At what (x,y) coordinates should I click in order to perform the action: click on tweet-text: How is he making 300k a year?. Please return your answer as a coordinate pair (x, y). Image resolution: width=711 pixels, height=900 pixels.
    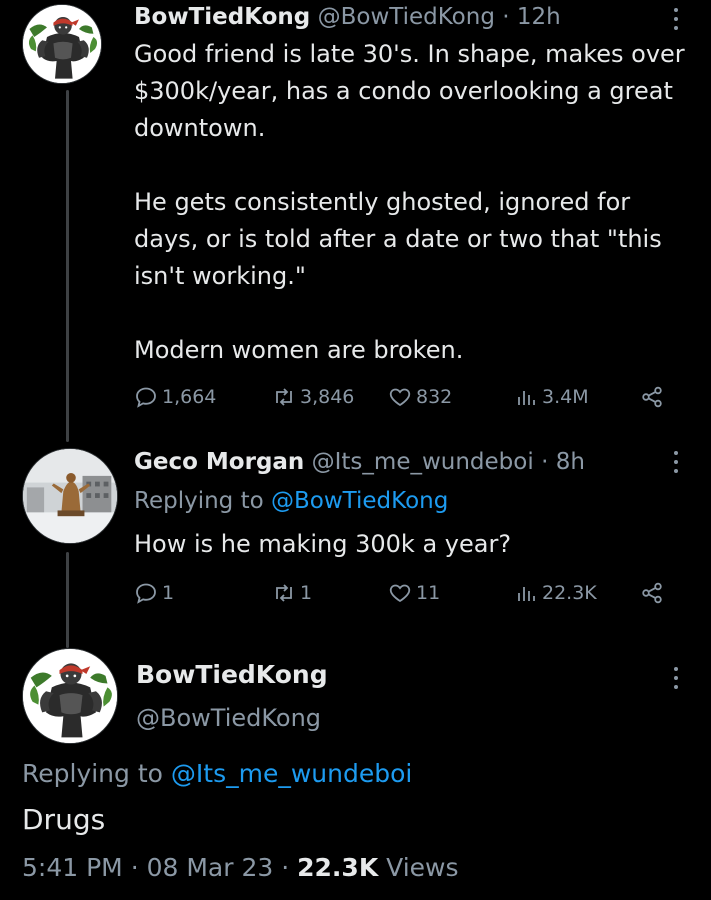
    Looking at the image, I should click on (414, 544).